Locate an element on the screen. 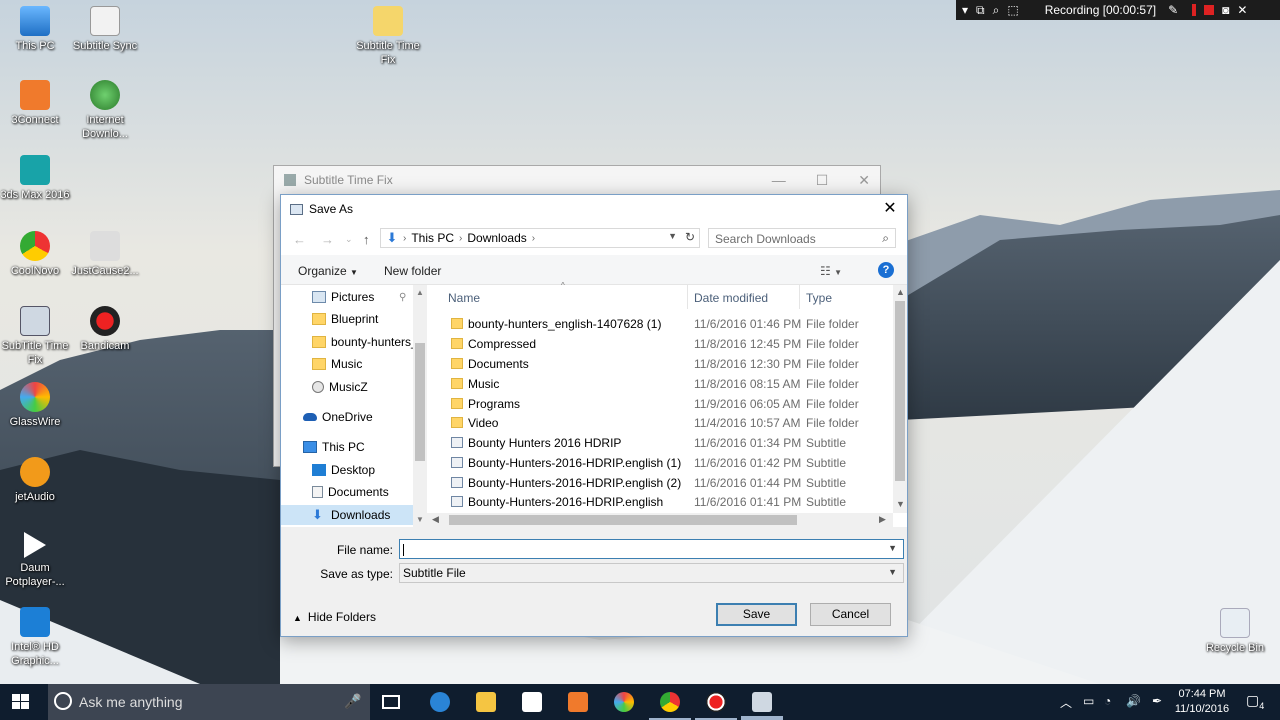  window-icon: ⧉ is located at coordinates (980, 10).